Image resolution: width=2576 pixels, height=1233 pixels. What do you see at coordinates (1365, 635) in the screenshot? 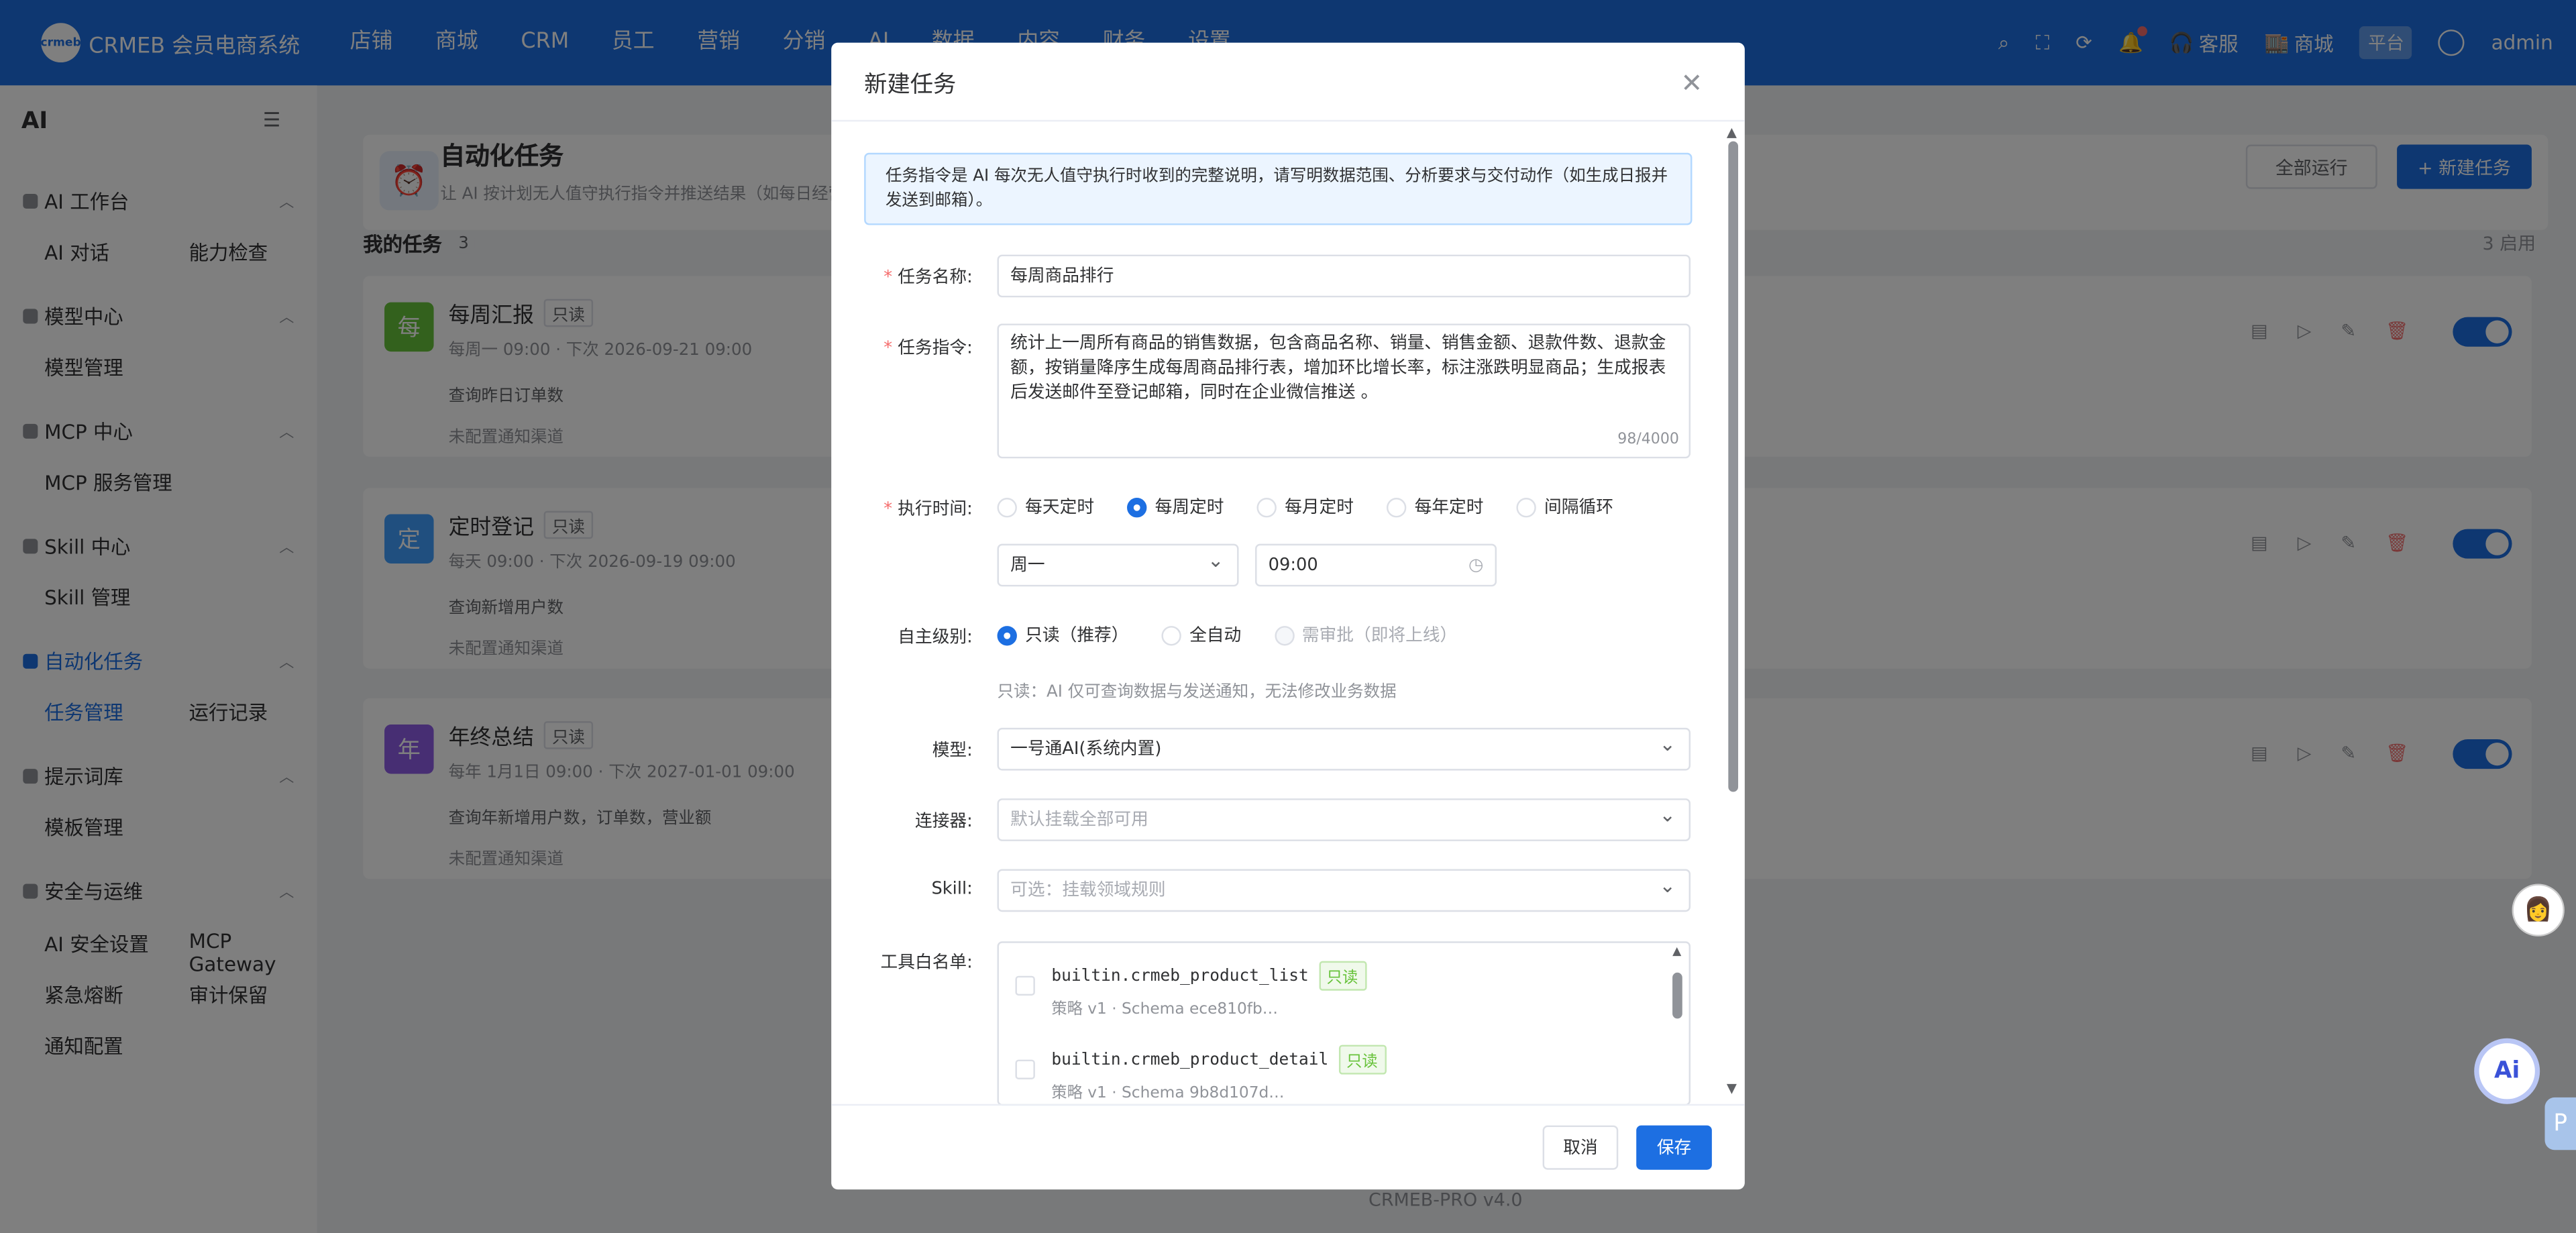
I see `autonomy-radio: 需审批（即将上线）` at bounding box center [1365, 635].